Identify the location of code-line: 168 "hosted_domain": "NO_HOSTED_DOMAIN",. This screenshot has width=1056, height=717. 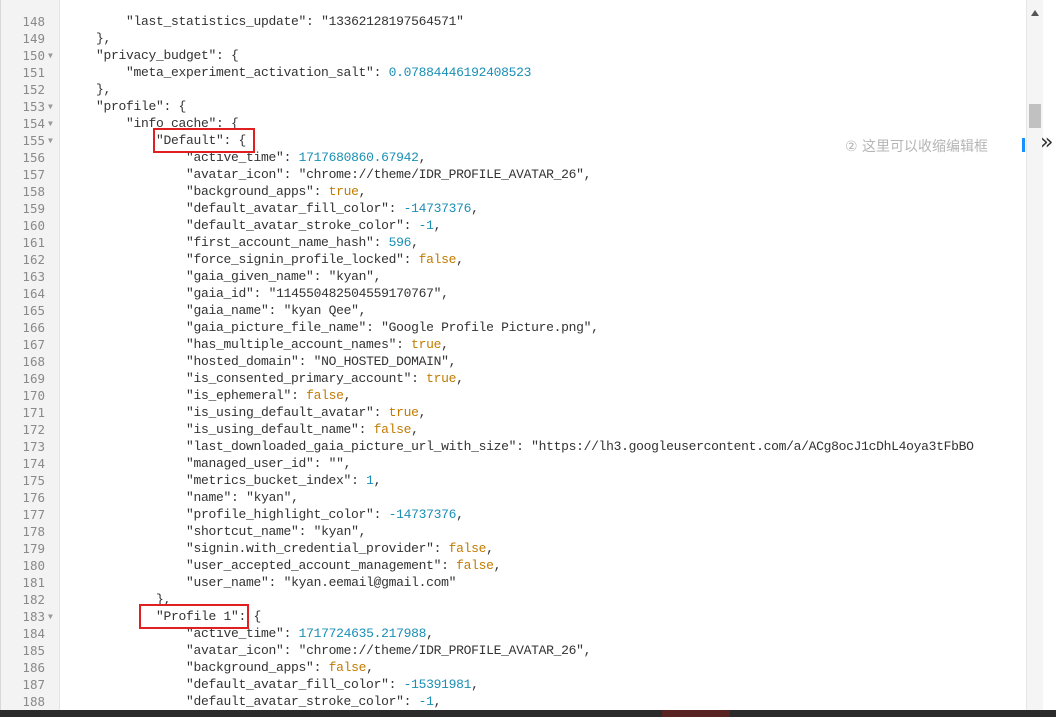
(514, 361).